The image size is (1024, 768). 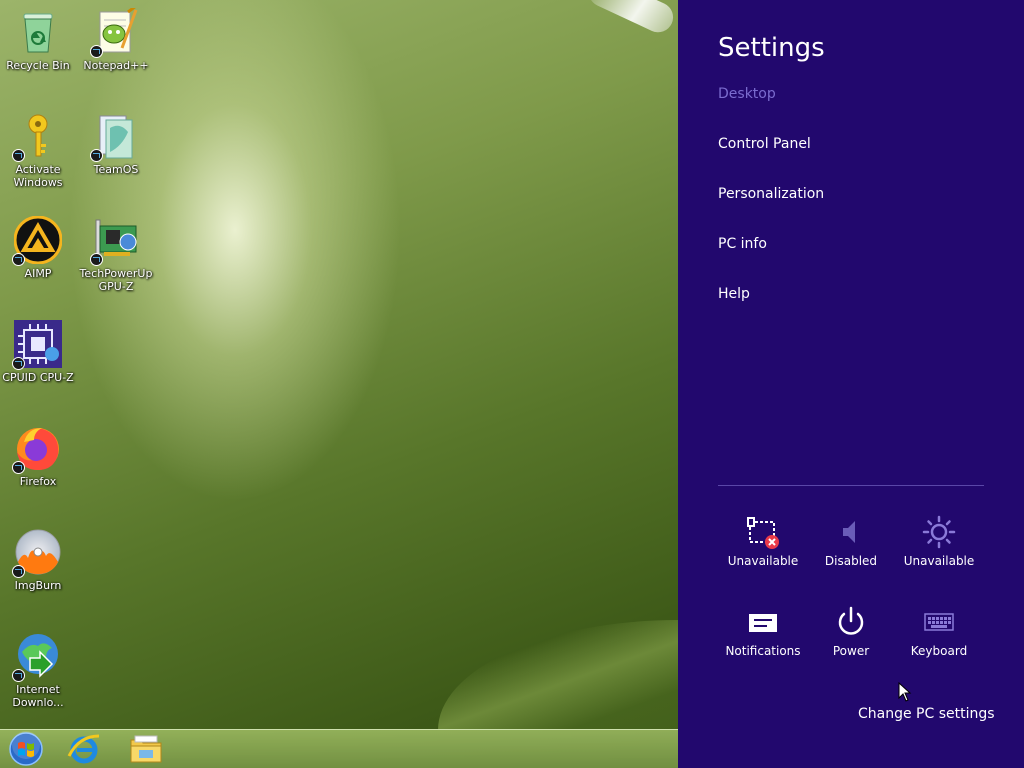 I want to click on desktop-icon-label: TeamOS, so click(x=116, y=169).